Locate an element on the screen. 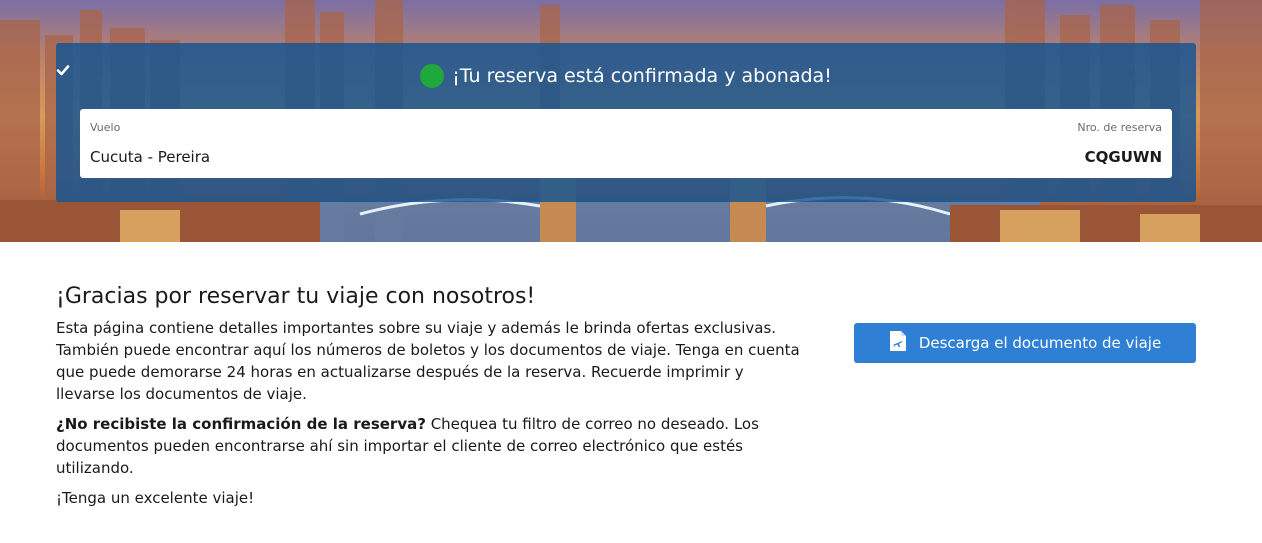 This screenshot has width=1262, height=543. download-travel-document-button: Descarga el documento de viaje is located at coordinates (1025, 343).